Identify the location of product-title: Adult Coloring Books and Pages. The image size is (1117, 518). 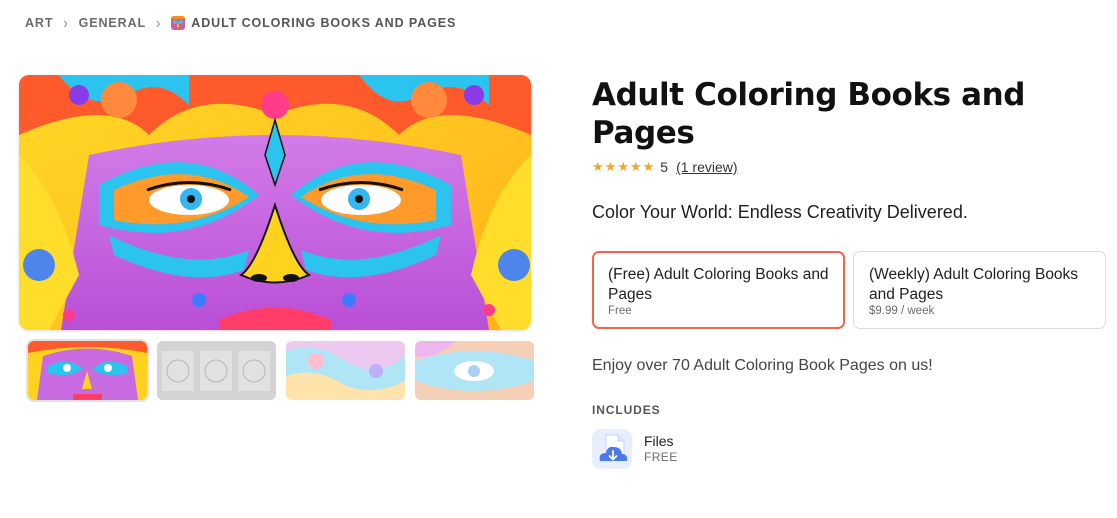
(809, 114).